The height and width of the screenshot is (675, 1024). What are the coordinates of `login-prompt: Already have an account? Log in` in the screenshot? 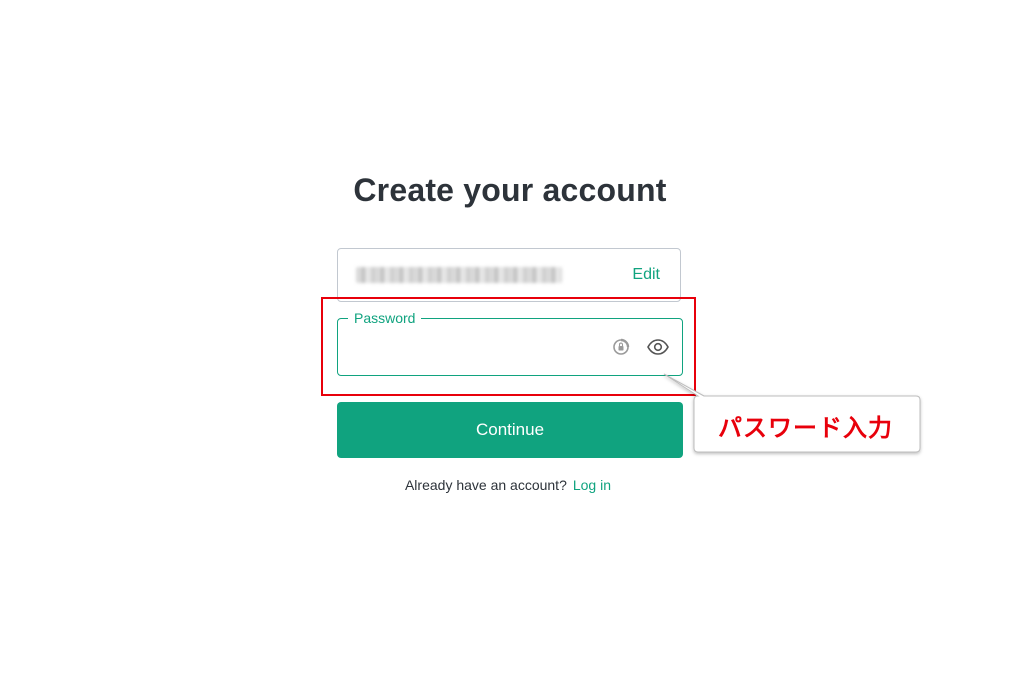 It's located at (508, 485).